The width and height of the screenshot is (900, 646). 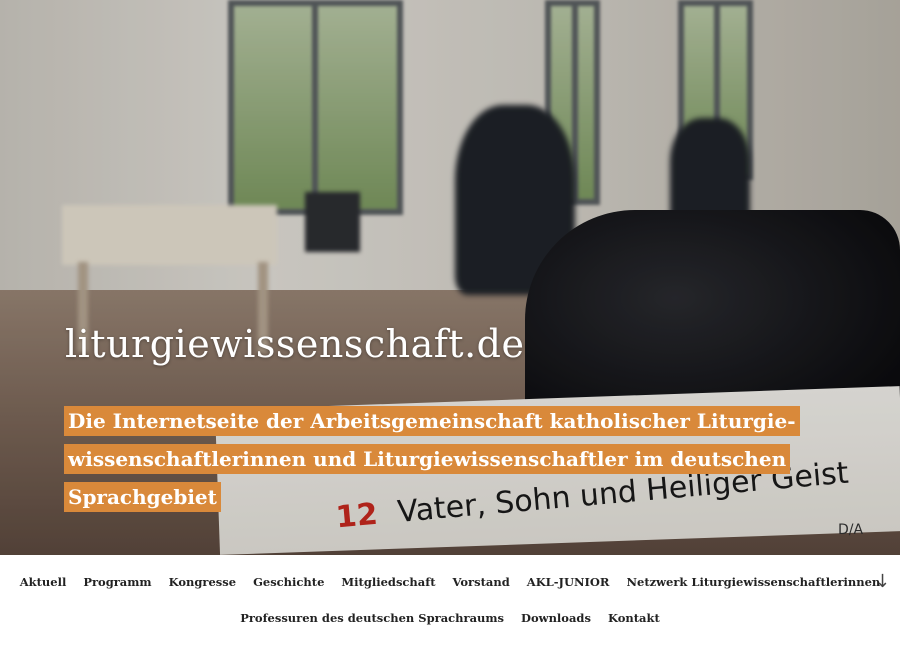 I want to click on nav-item-kongresse: Kongresse, so click(x=202, y=582).